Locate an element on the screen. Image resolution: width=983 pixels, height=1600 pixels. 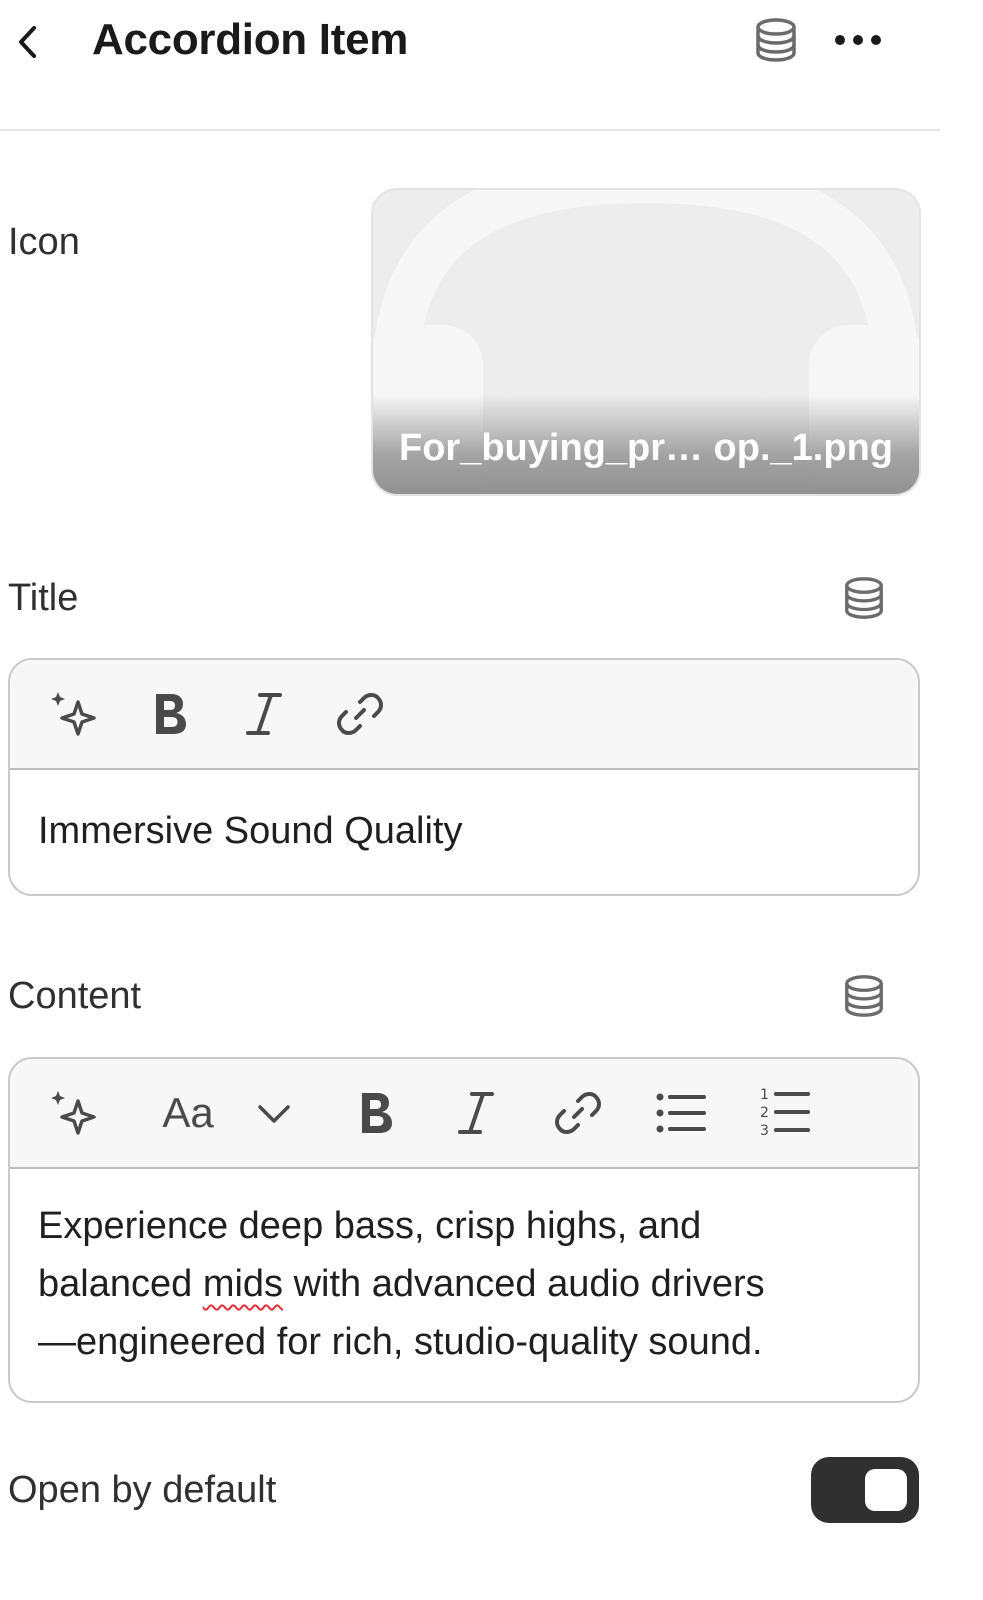
content-line: Experience deep bass, crisp highs, and is located at coordinates (370, 1226).